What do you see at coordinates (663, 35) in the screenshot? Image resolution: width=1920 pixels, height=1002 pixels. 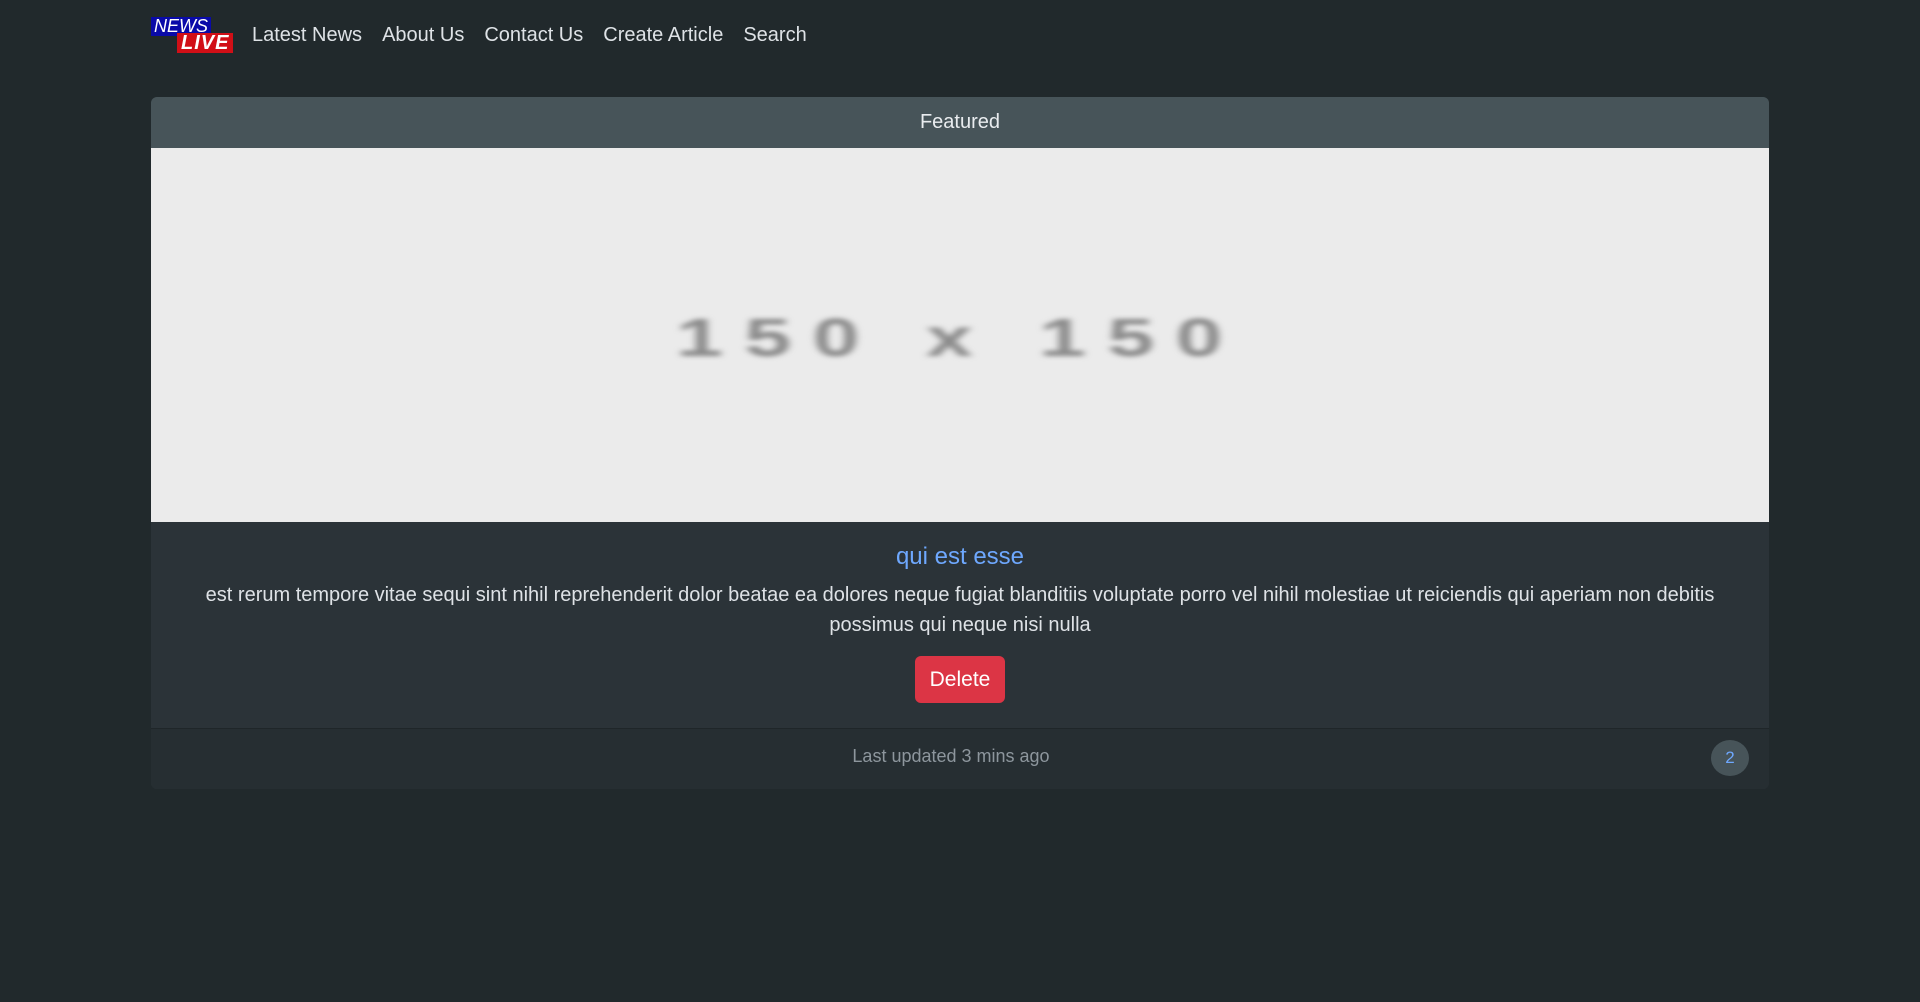 I see `nav-create-article: Create Article` at bounding box center [663, 35].